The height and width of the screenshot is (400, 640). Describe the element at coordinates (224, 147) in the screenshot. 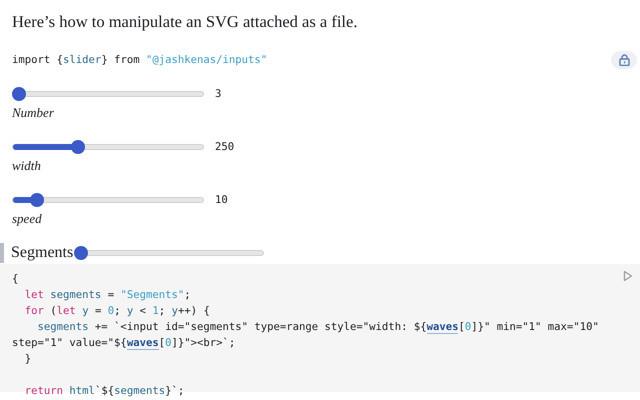

I see `slider-value: 250` at that location.